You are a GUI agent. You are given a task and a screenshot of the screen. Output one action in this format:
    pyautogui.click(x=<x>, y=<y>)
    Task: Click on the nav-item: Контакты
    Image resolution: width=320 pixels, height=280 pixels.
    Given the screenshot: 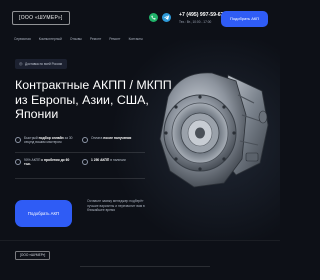 What is the action you would take?
    pyautogui.click(x=136, y=39)
    